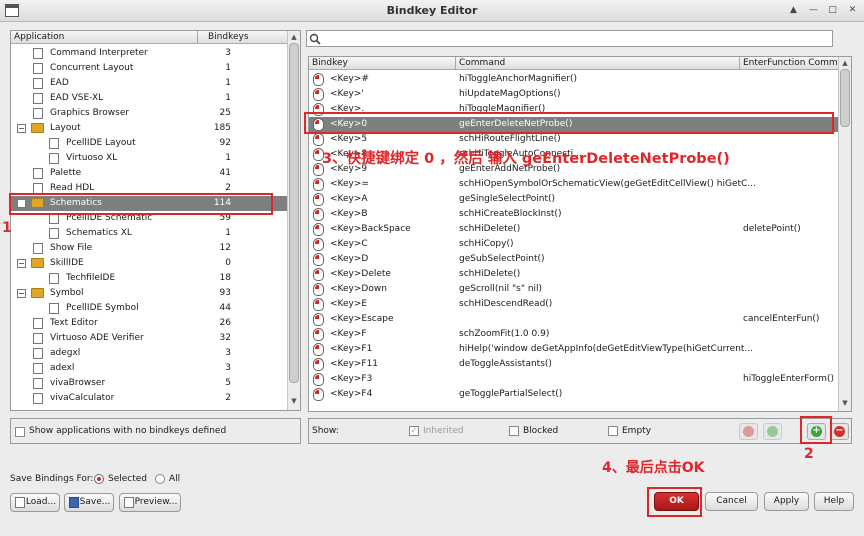 Image resolution: width=864 pixels, height=536 pixels. I want to click on bindkey-row: <Key>F schZoomFit(1.0 0.9), so click(573, 334).